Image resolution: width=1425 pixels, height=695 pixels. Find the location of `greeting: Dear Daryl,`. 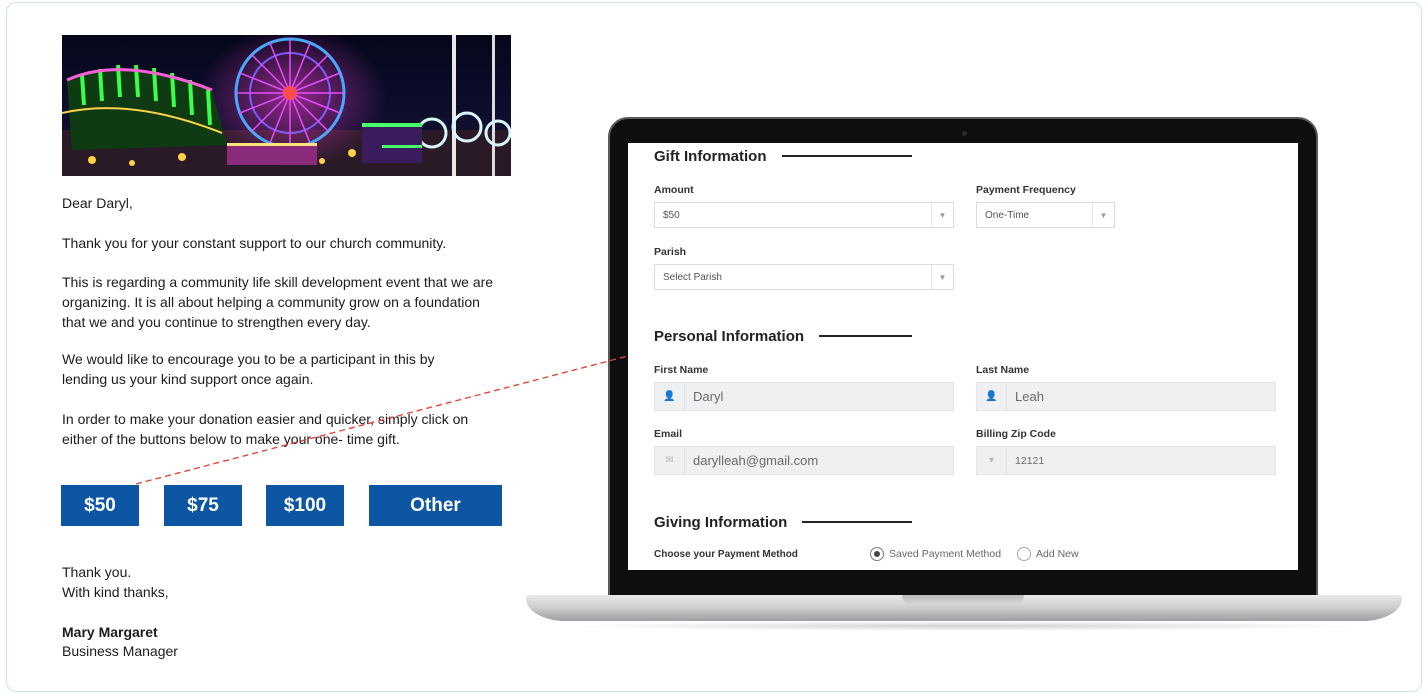

greeting: Dear Daryl, is located at coordinates (97, 203).